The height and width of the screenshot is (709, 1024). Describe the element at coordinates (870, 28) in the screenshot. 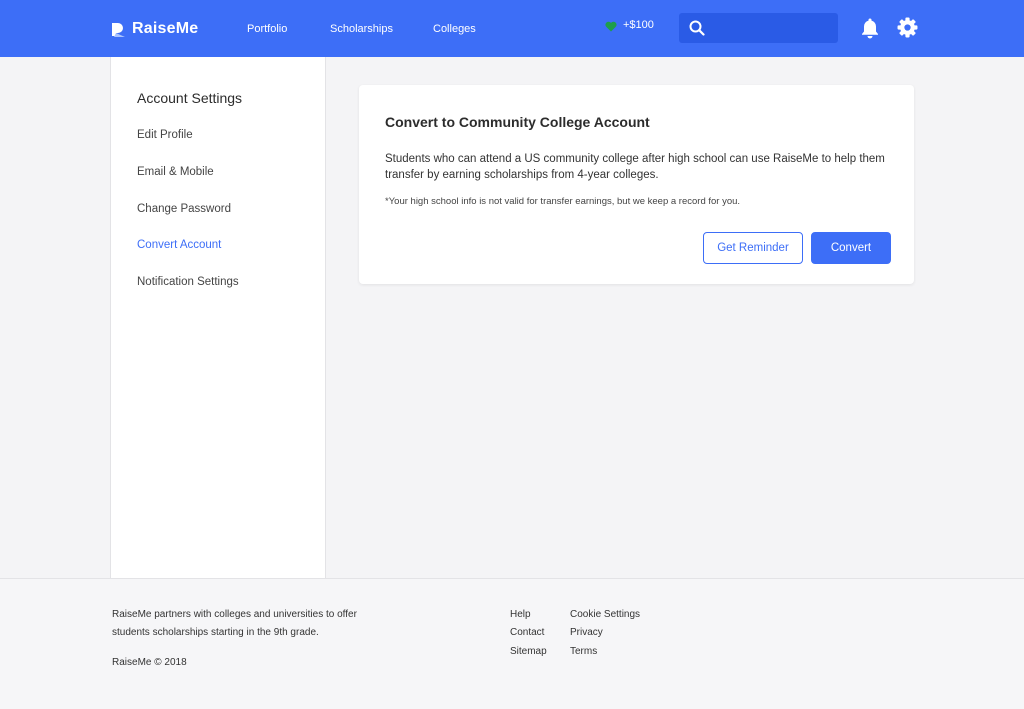

I see `bell-icon` at that location.